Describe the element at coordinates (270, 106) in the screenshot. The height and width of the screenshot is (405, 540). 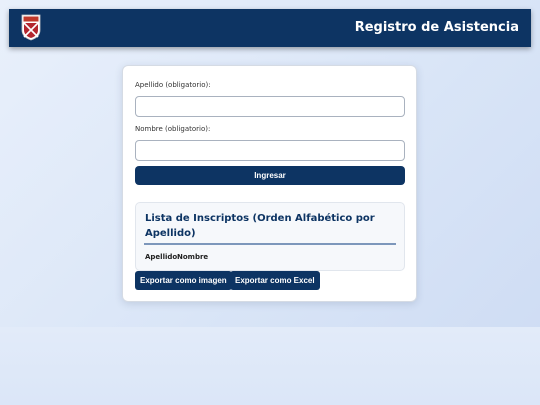
I see `apellido-input` at that location.